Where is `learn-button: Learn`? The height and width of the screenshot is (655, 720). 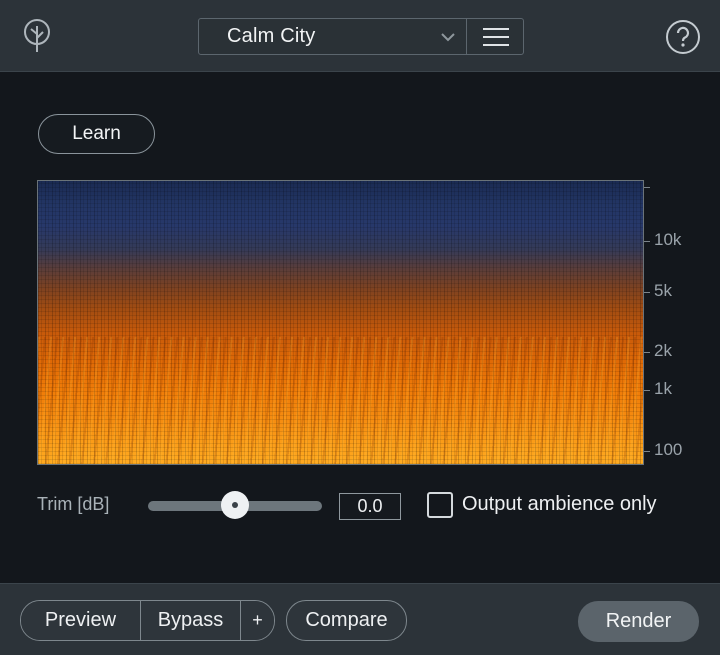
learn-button: Learn is located at coordinates (96, 134).